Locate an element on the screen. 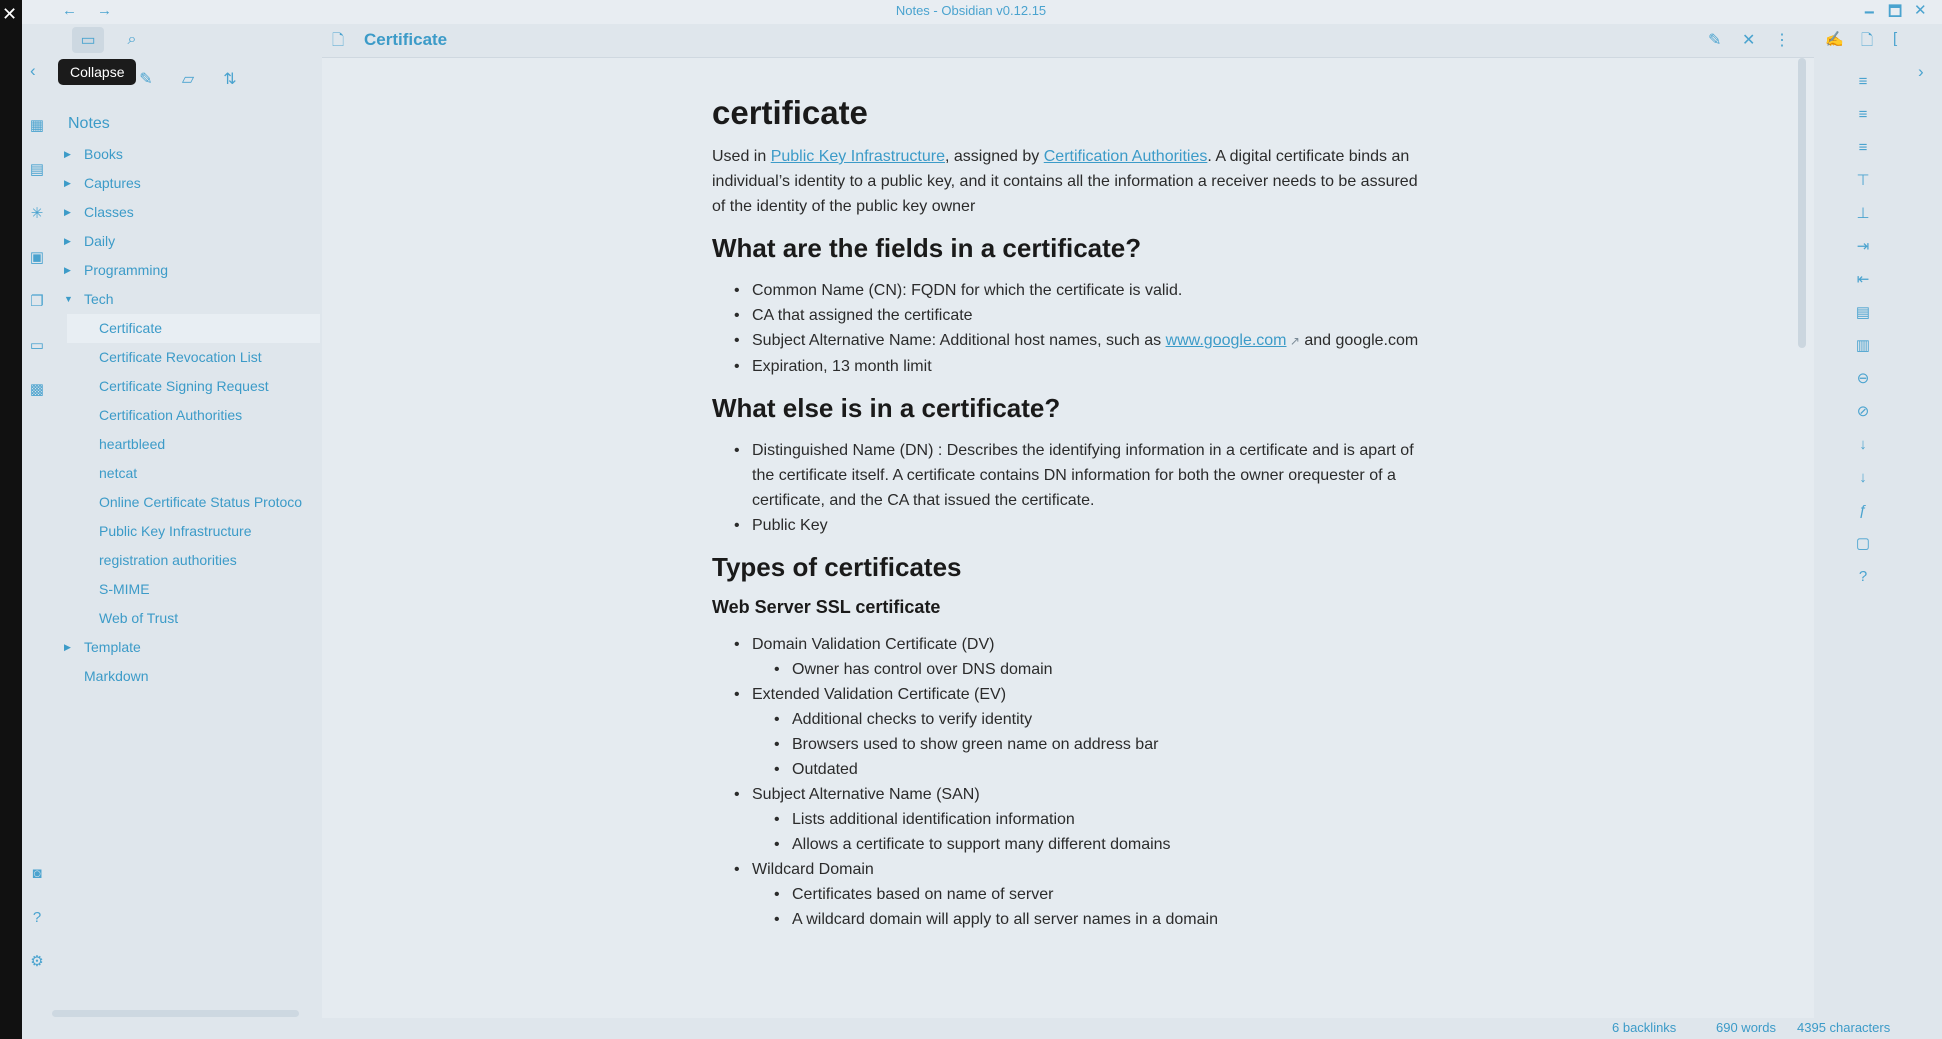 This screenshot has width=1942, height=1039. sidebar-scrollbar is located at coordinates (175, 1013).